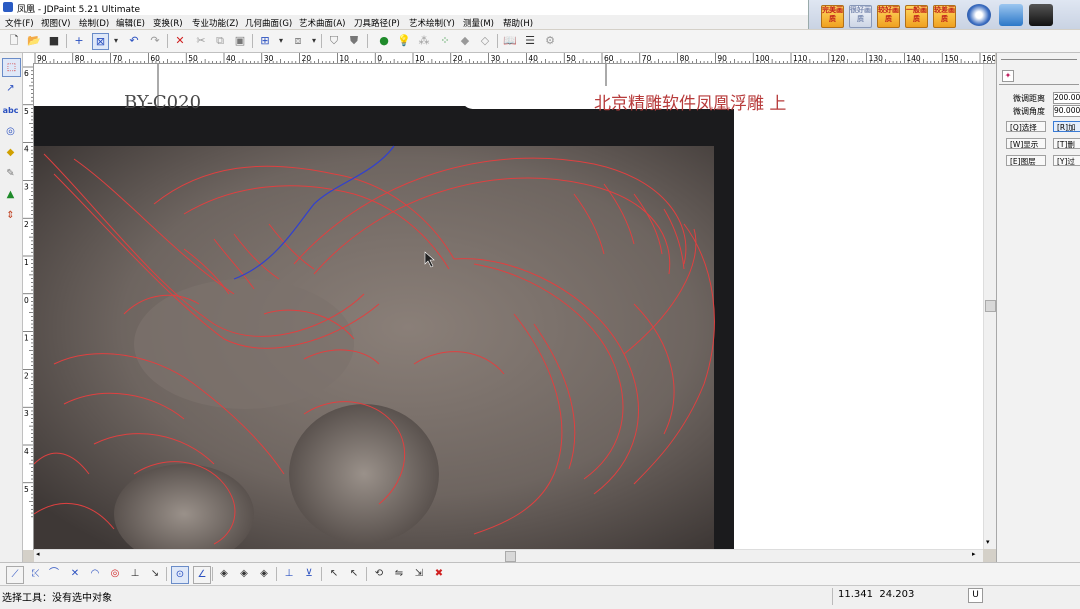  What do you see at coordinates (54, 41) in the screenshot?
I see `save-icon: ■` at bounding box center [54, 41].